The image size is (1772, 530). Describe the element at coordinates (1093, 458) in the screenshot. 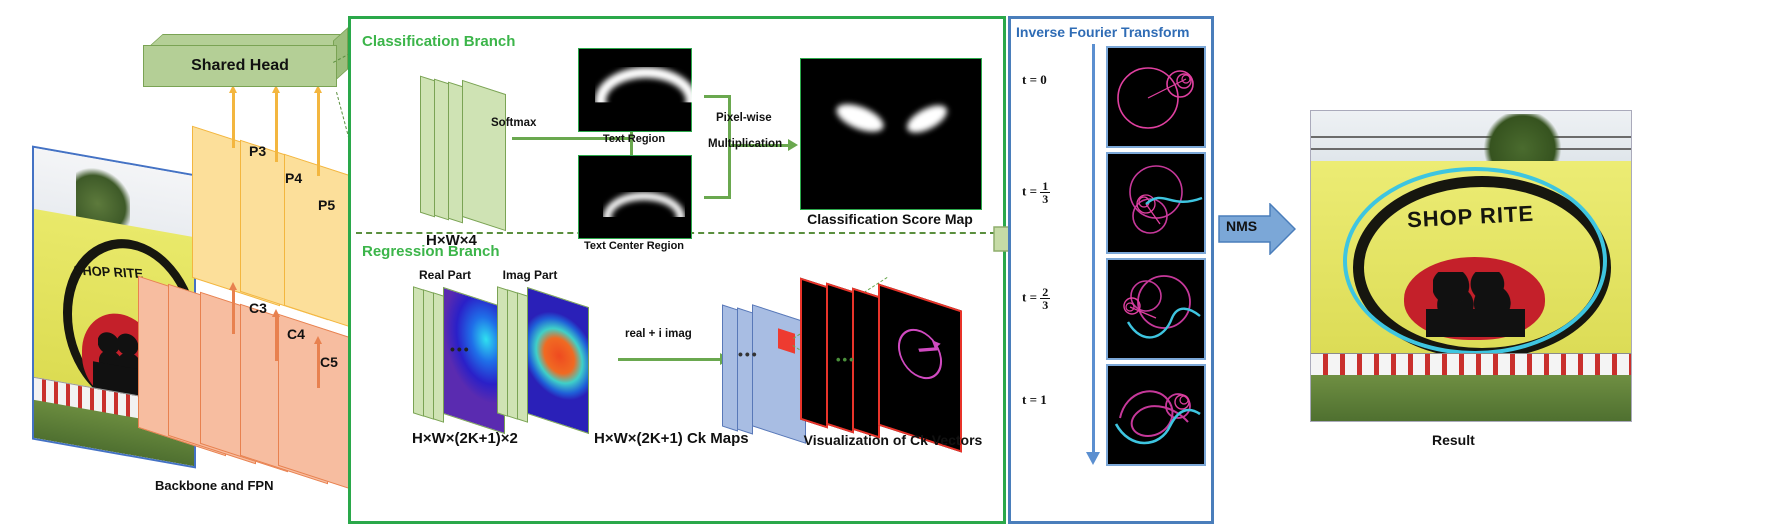

I see `time-axis-arrowhead` at that location.